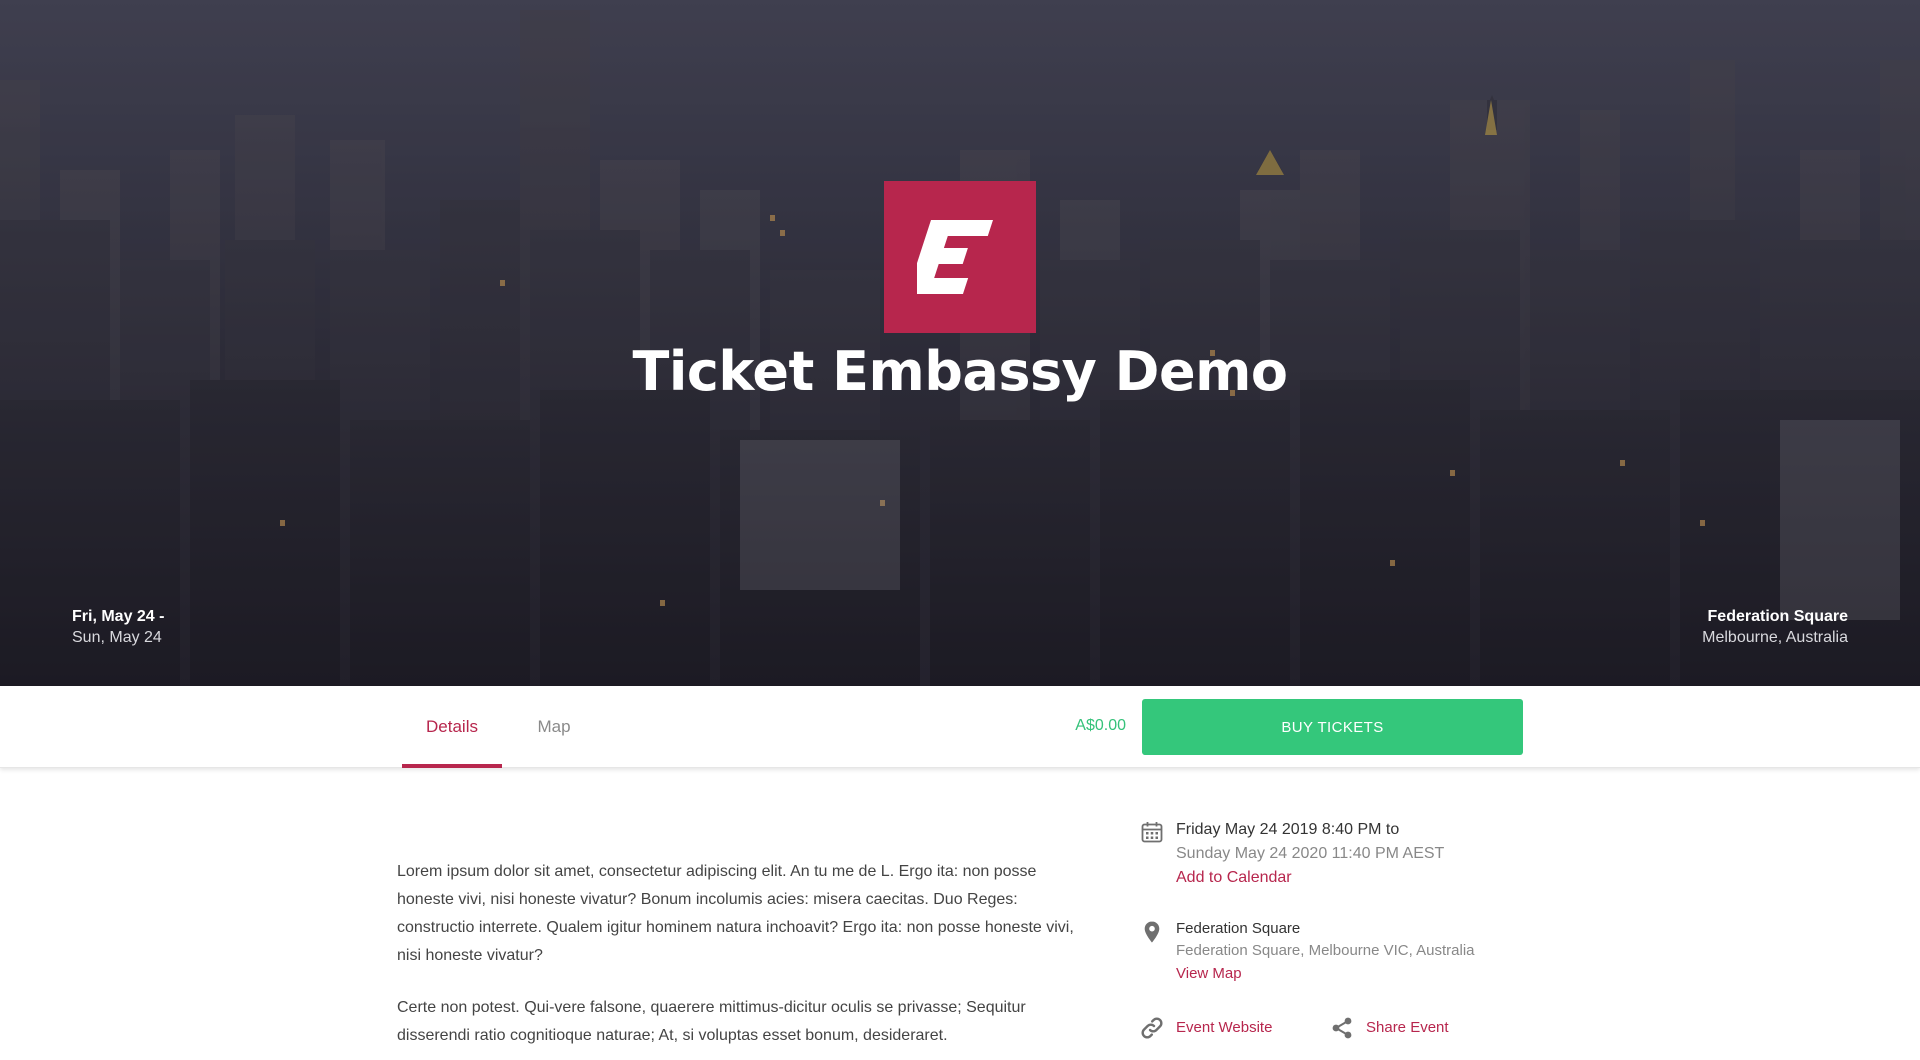  What do you see at coordinates (1238, 928) in the screenshot?
I see `venue-name: Federation Square` at bounding box center [1238, 928].